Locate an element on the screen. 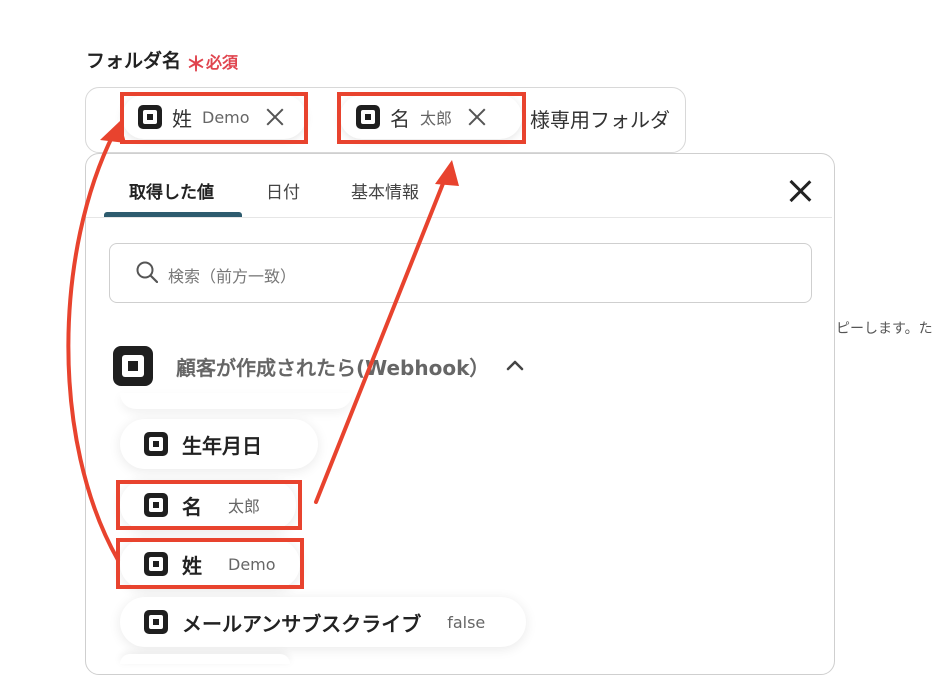  field-label: フォルダ名 is located at coordinates (134, 61).